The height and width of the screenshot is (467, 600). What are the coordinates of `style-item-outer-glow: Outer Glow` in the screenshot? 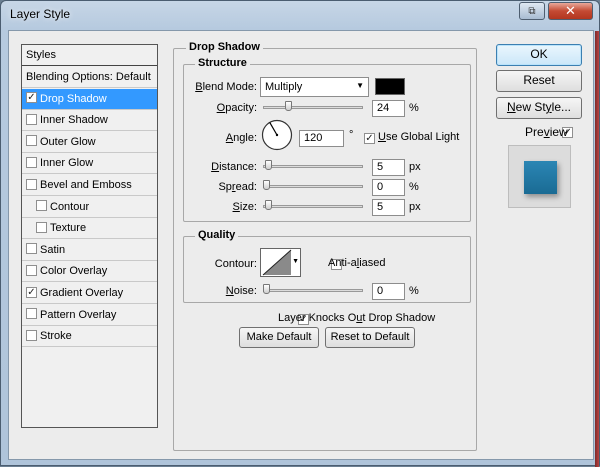 It's located at (89, 142).